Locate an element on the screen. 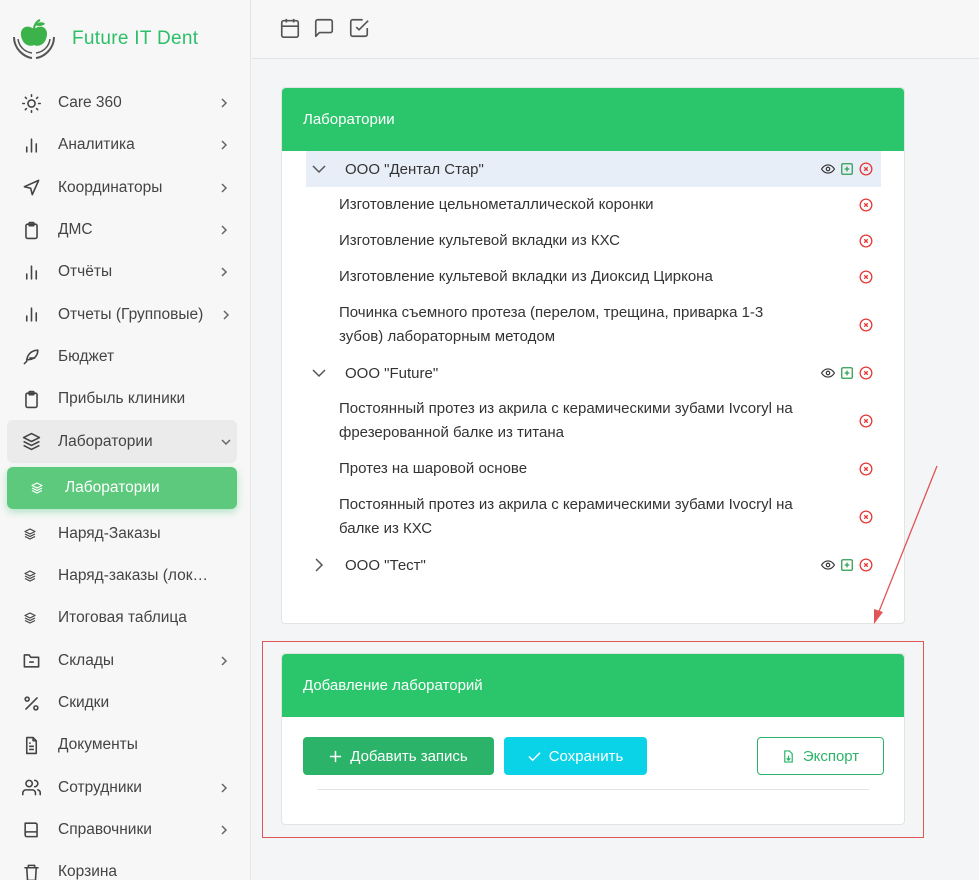 The image size is (979, 880). sidebar-item-label: Бюджет is located at coordinates (86, 356).